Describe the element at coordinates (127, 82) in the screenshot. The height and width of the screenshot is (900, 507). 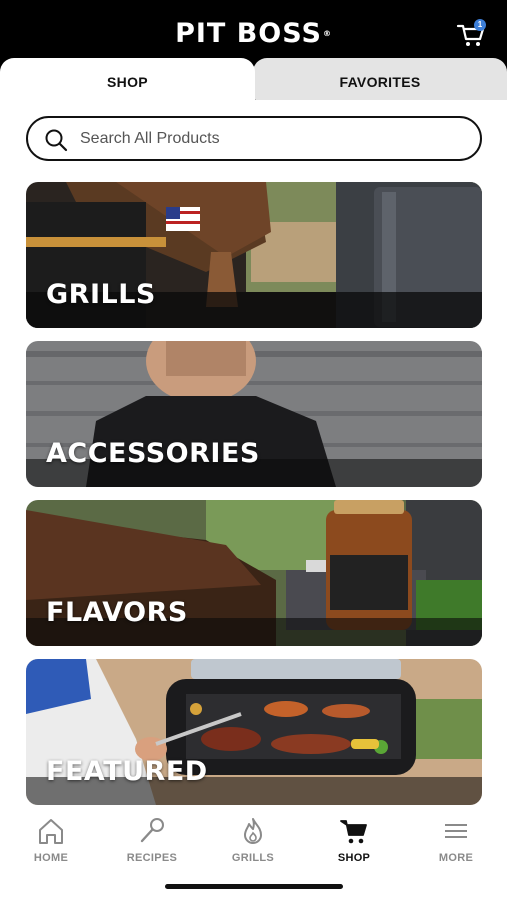
I see `tab-shop: SHOP` at that location.